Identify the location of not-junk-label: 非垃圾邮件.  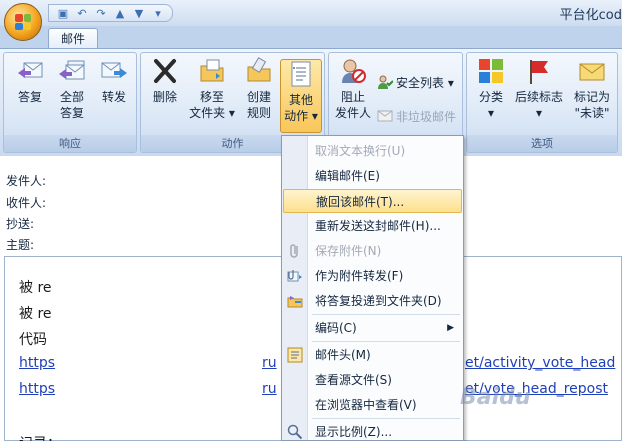
(426, 116).